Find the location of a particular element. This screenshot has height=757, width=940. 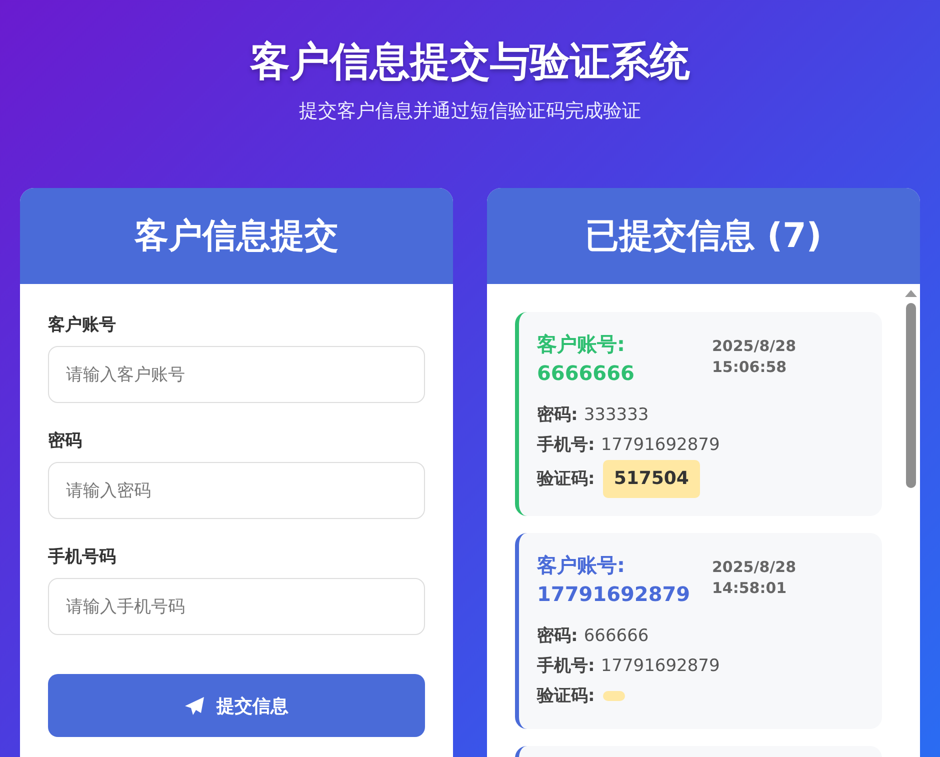

field-label: 密码 is located at coordinates (65, 441).